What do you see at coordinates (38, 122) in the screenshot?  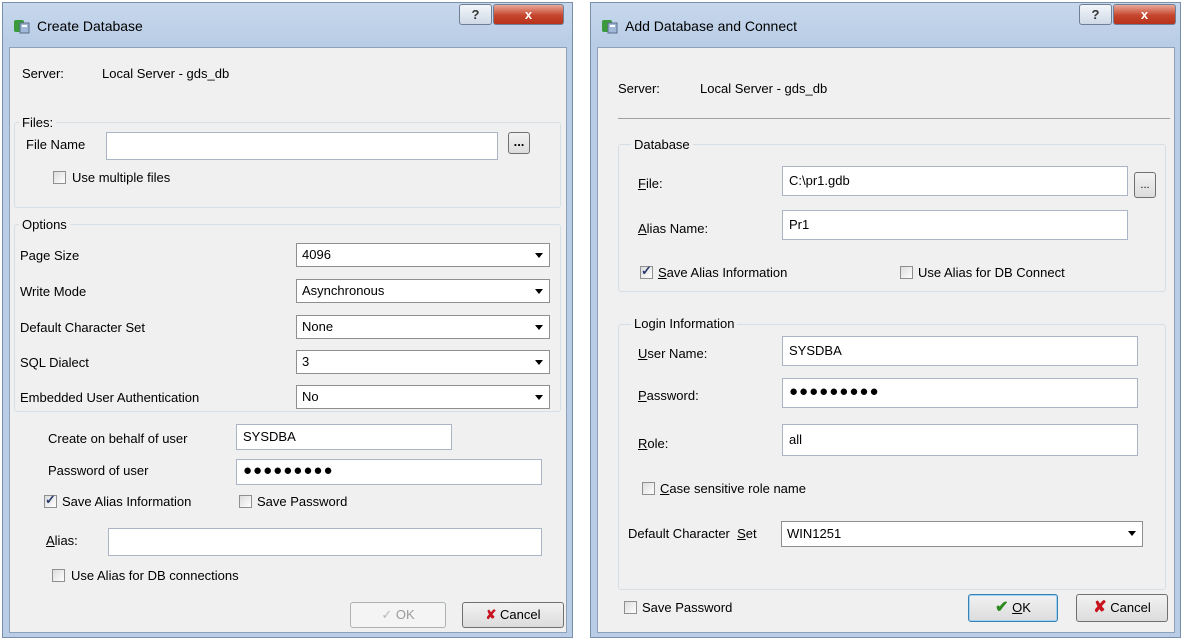 I see `files-group-label: Files:` at bounding box center [38, 122].